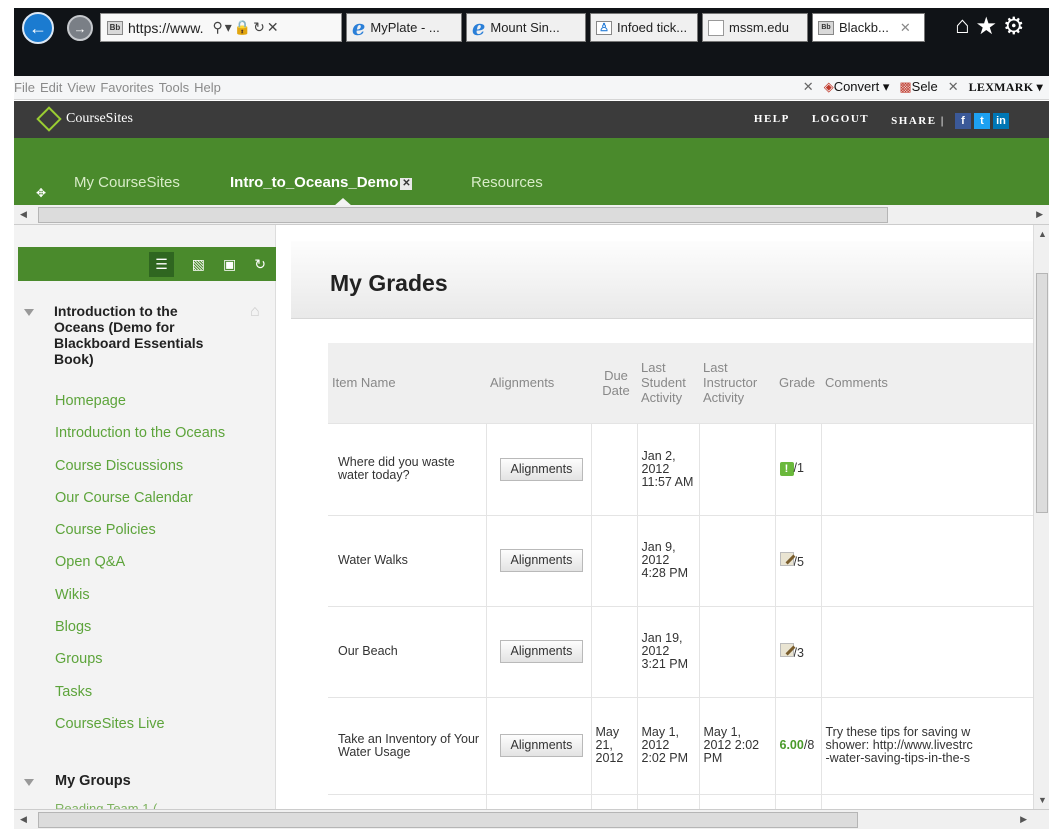  What do you see at coordinates (389, 283) in the screenshot?
I see `page-title: My Grades` at bounding box center [389, 283].